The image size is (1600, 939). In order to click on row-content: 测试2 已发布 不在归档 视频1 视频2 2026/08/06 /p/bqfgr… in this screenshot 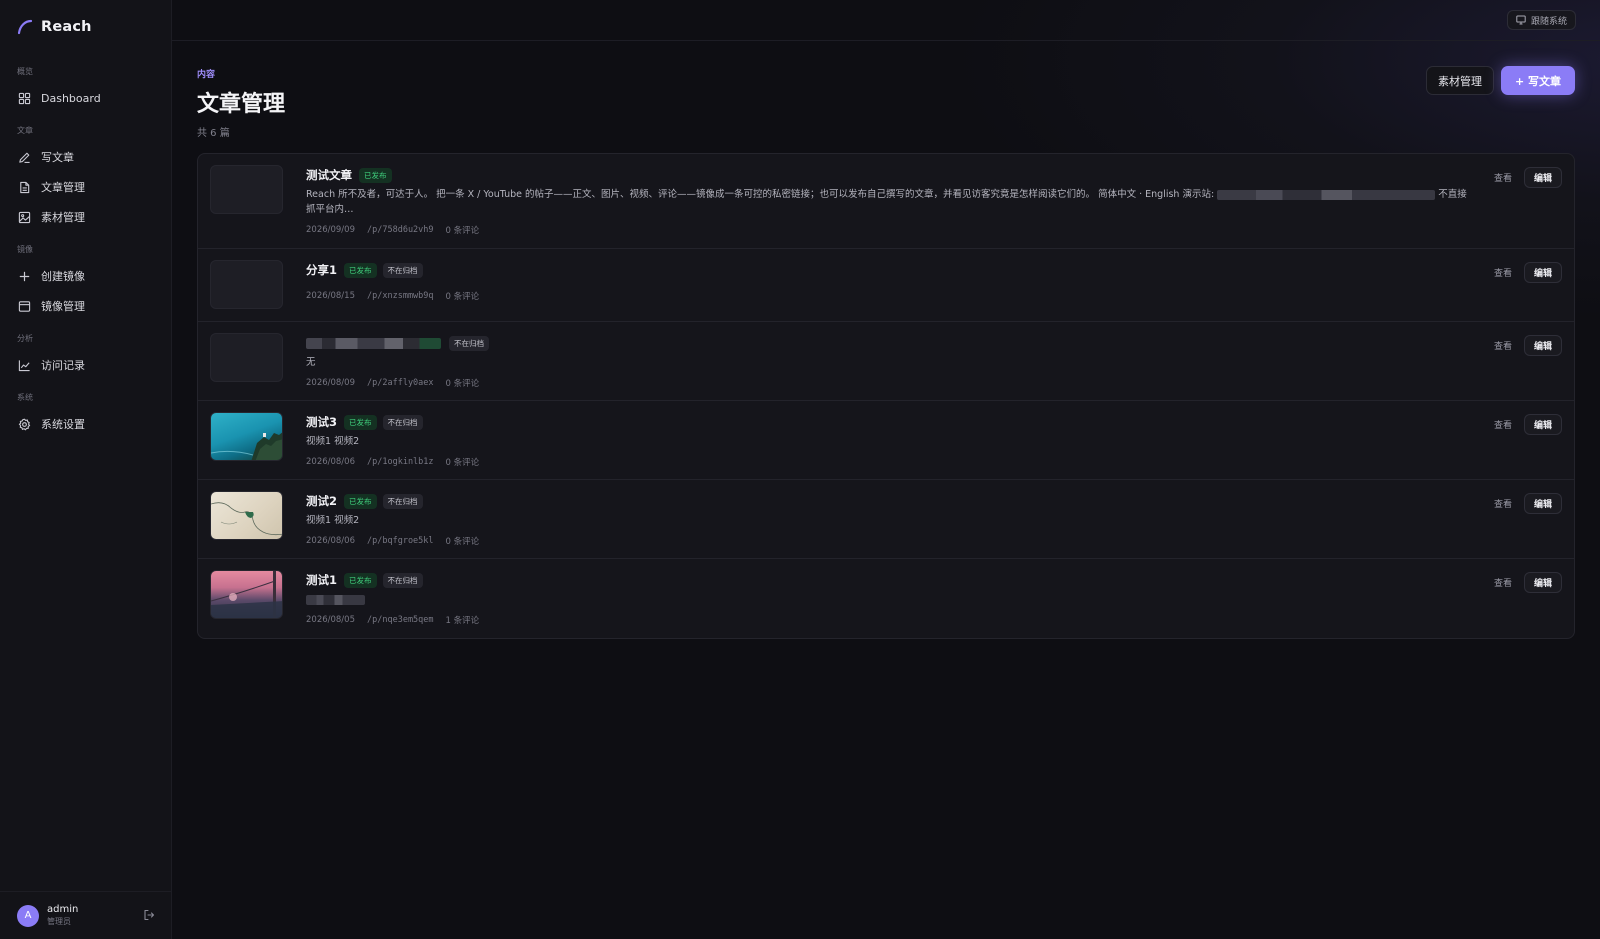, I will do `click(890, 519)`.